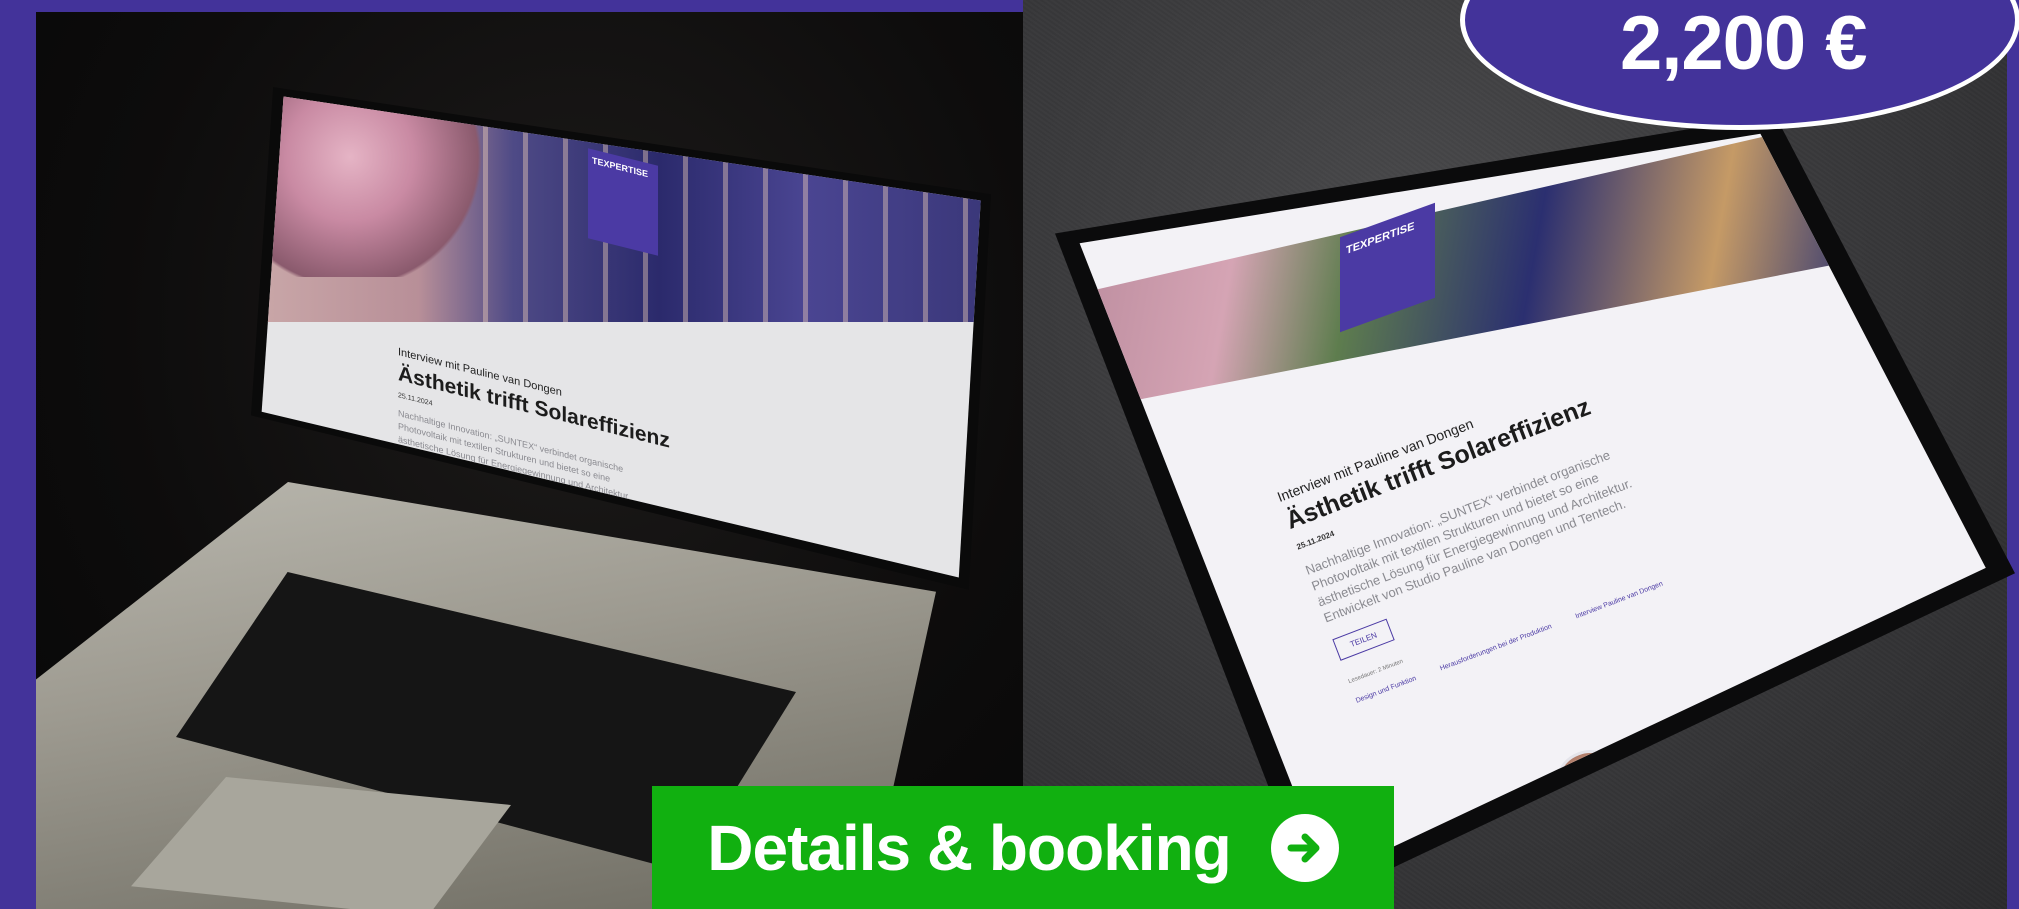 The image size is (2019, 909). I want to click on laptop-hero-facade, so click(732, 209).